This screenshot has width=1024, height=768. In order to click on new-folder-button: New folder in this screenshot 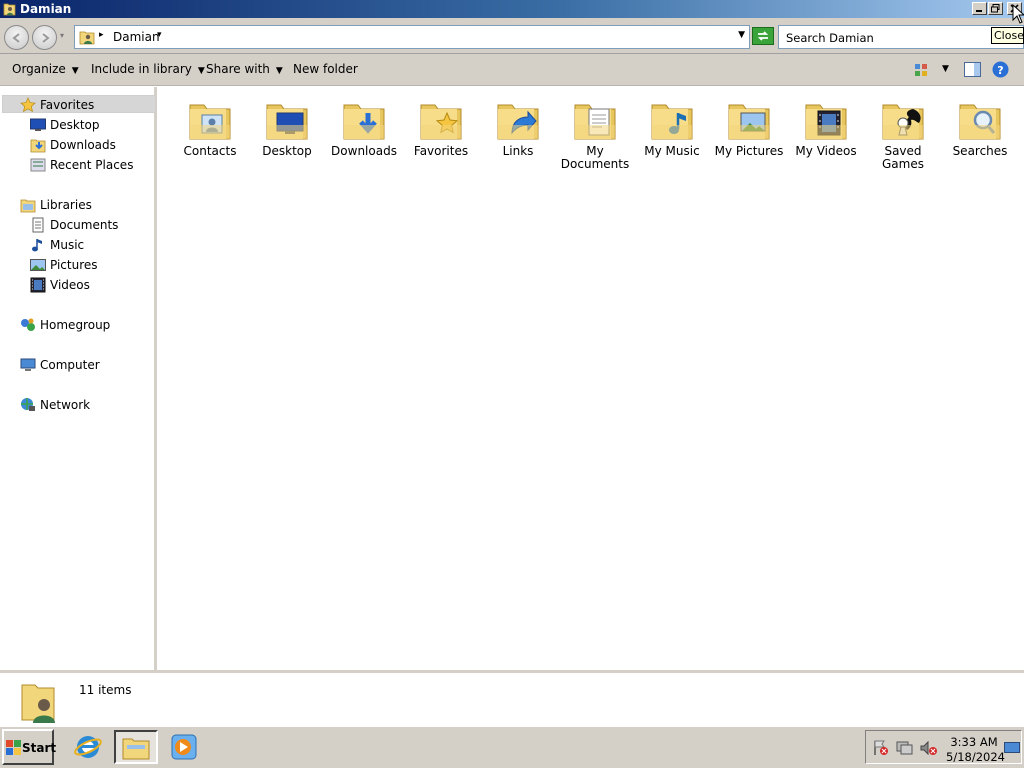, I will do `click(325, 69)`.